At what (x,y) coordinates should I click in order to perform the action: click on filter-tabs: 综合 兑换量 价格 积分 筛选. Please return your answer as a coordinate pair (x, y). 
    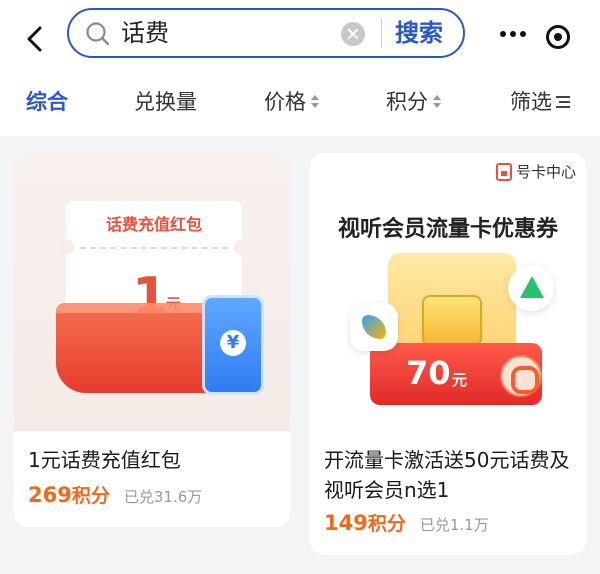
    Looking at the image, I should click on (300, 107).